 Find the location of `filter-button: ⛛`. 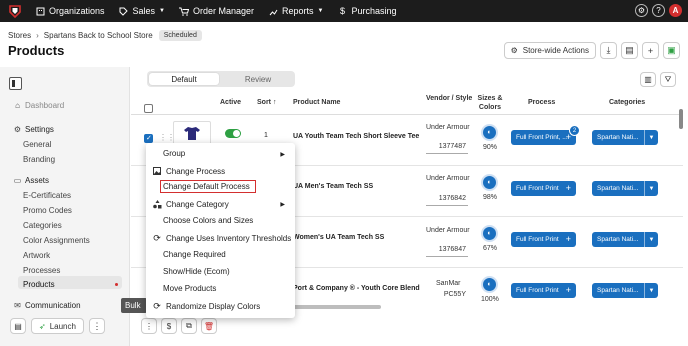

filter-button: ⛛ is located at coordinates (668, 79).